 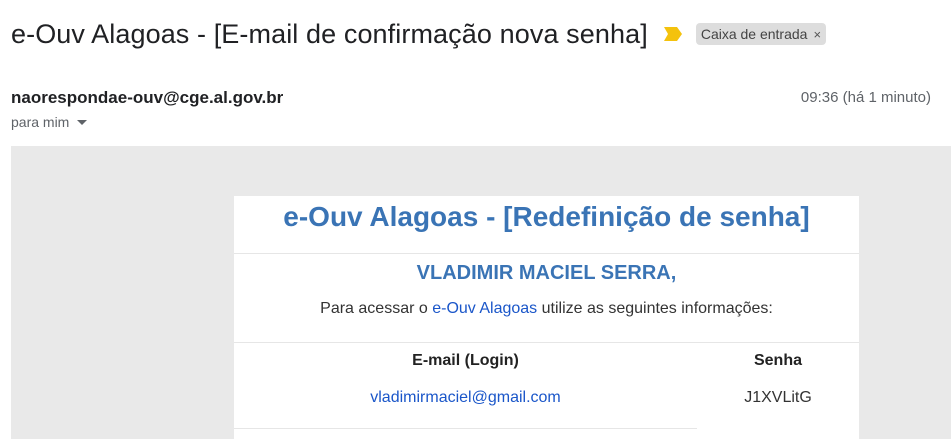 I want to click on recipient-text: para mim, so click(x=40, y=122).